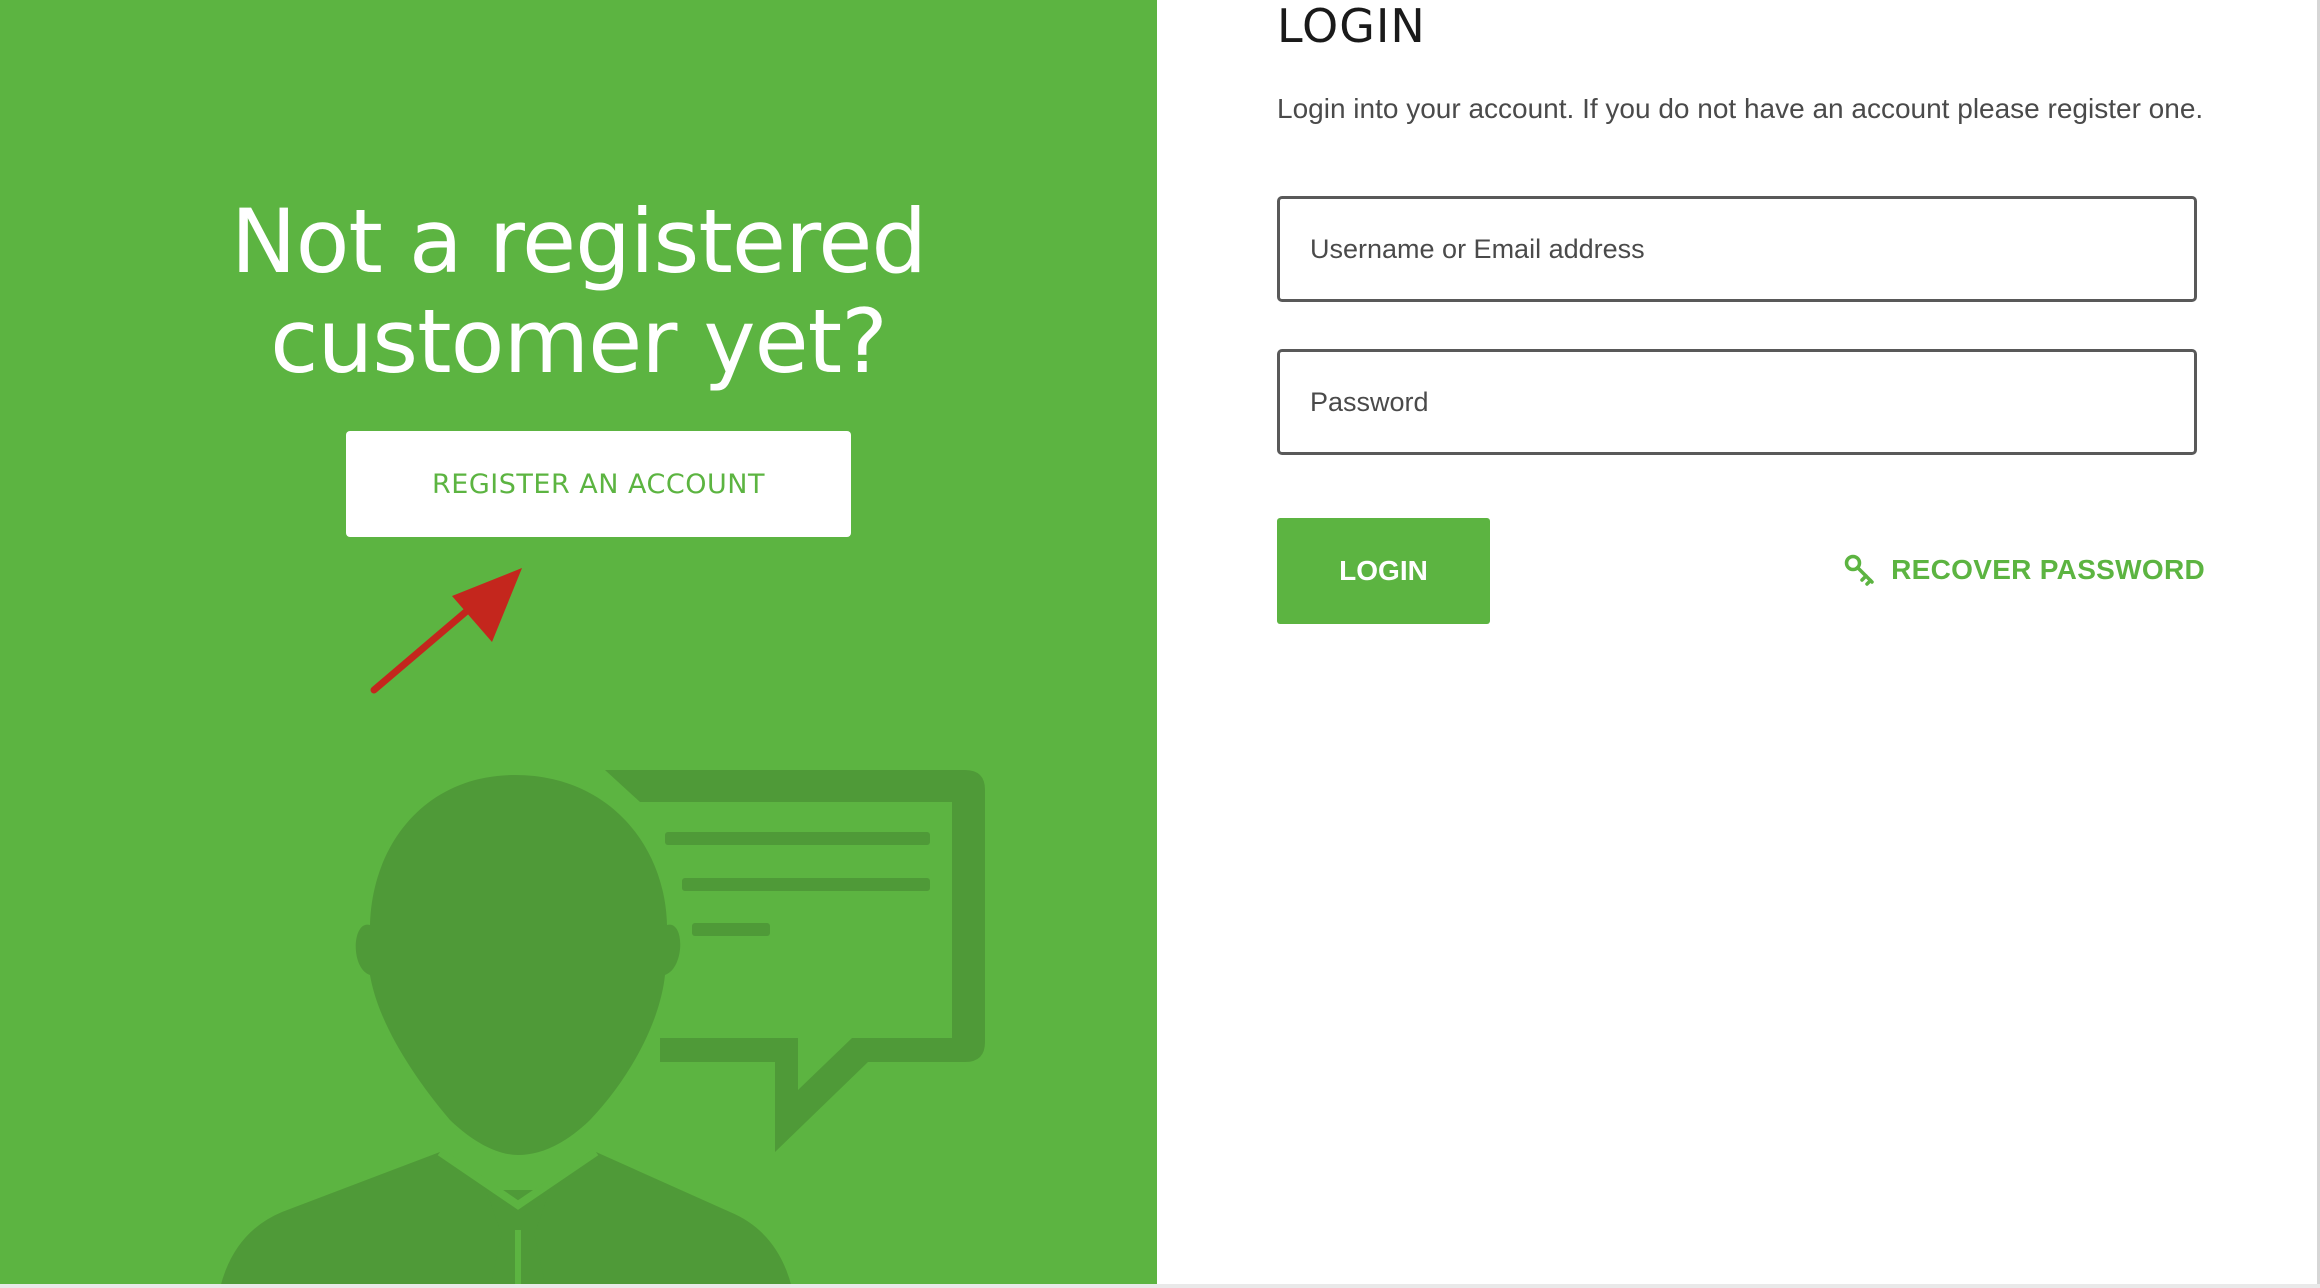 Image resolution: width=2320 pixels, height=1288 pixels. Describe the element at coordinates (1351, 26) in the screenshot. I see `login-title: LOGIN` at that location.